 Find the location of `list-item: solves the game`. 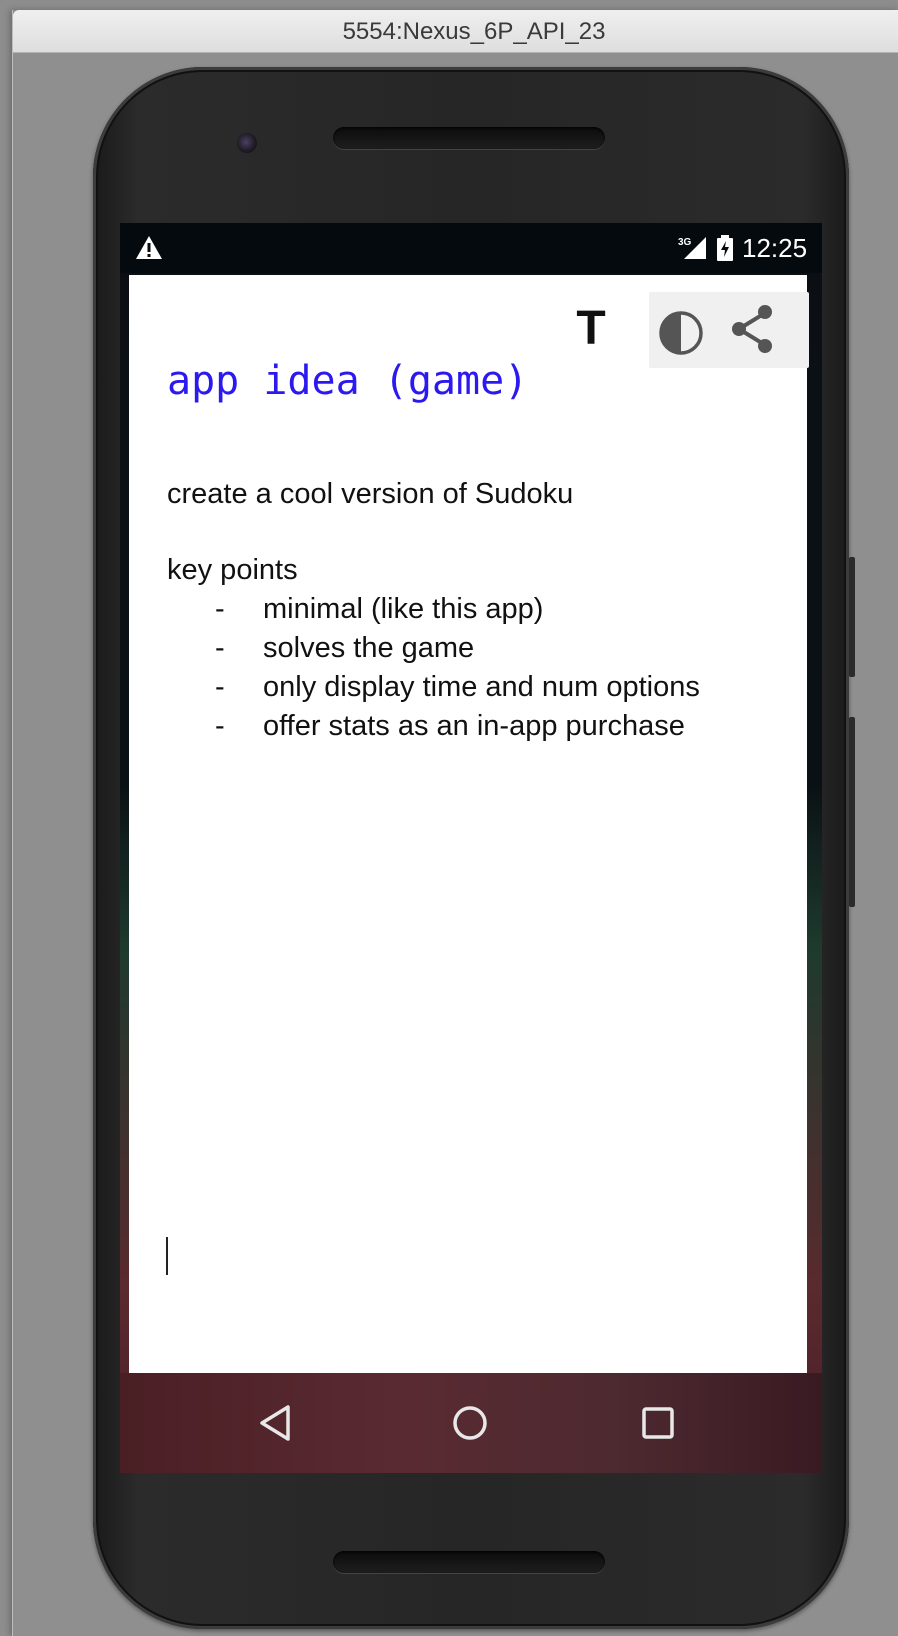

list-item: solves the game is located at coordinates (369, 648).